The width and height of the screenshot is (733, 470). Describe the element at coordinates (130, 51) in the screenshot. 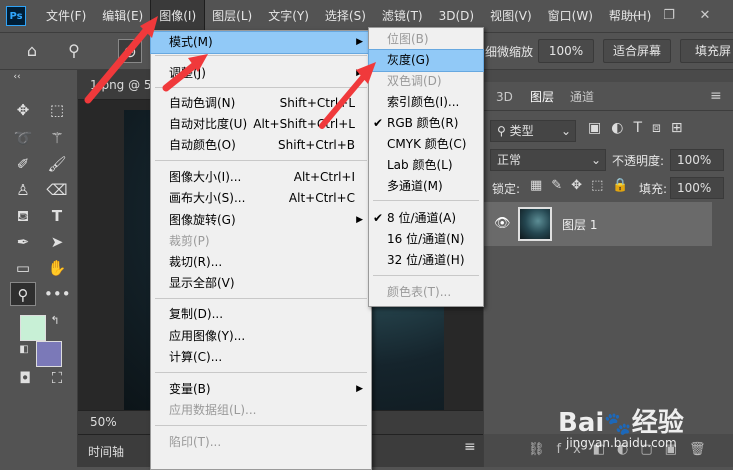

I see `zoom-in-icon: ⊕` at that location.